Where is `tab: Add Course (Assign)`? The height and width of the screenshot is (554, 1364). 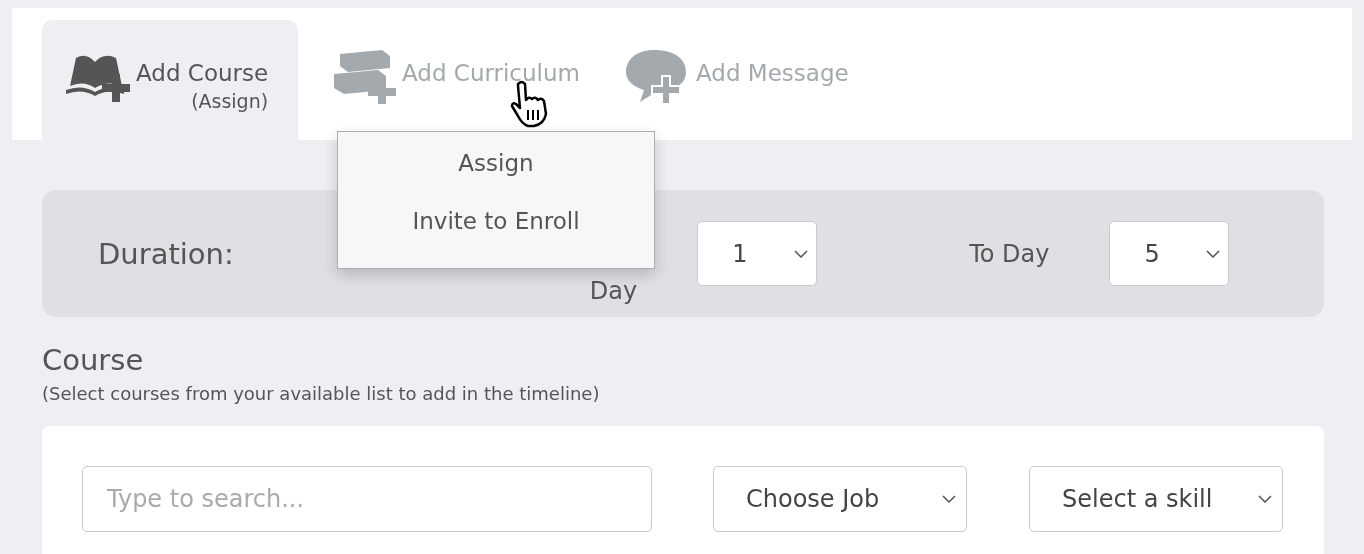
tab: Add Course (Assign) is located at coordinates (170, 80).